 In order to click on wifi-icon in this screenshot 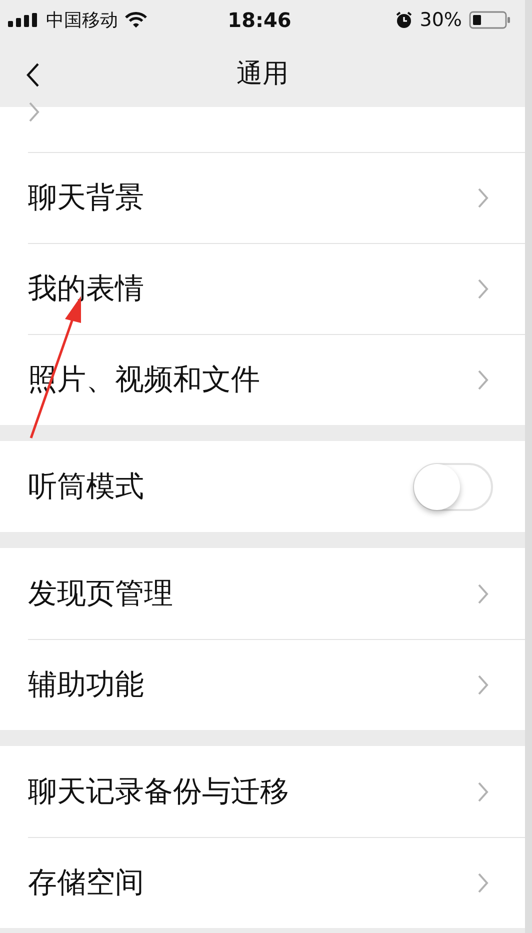, I will do `click(136, 20)`.